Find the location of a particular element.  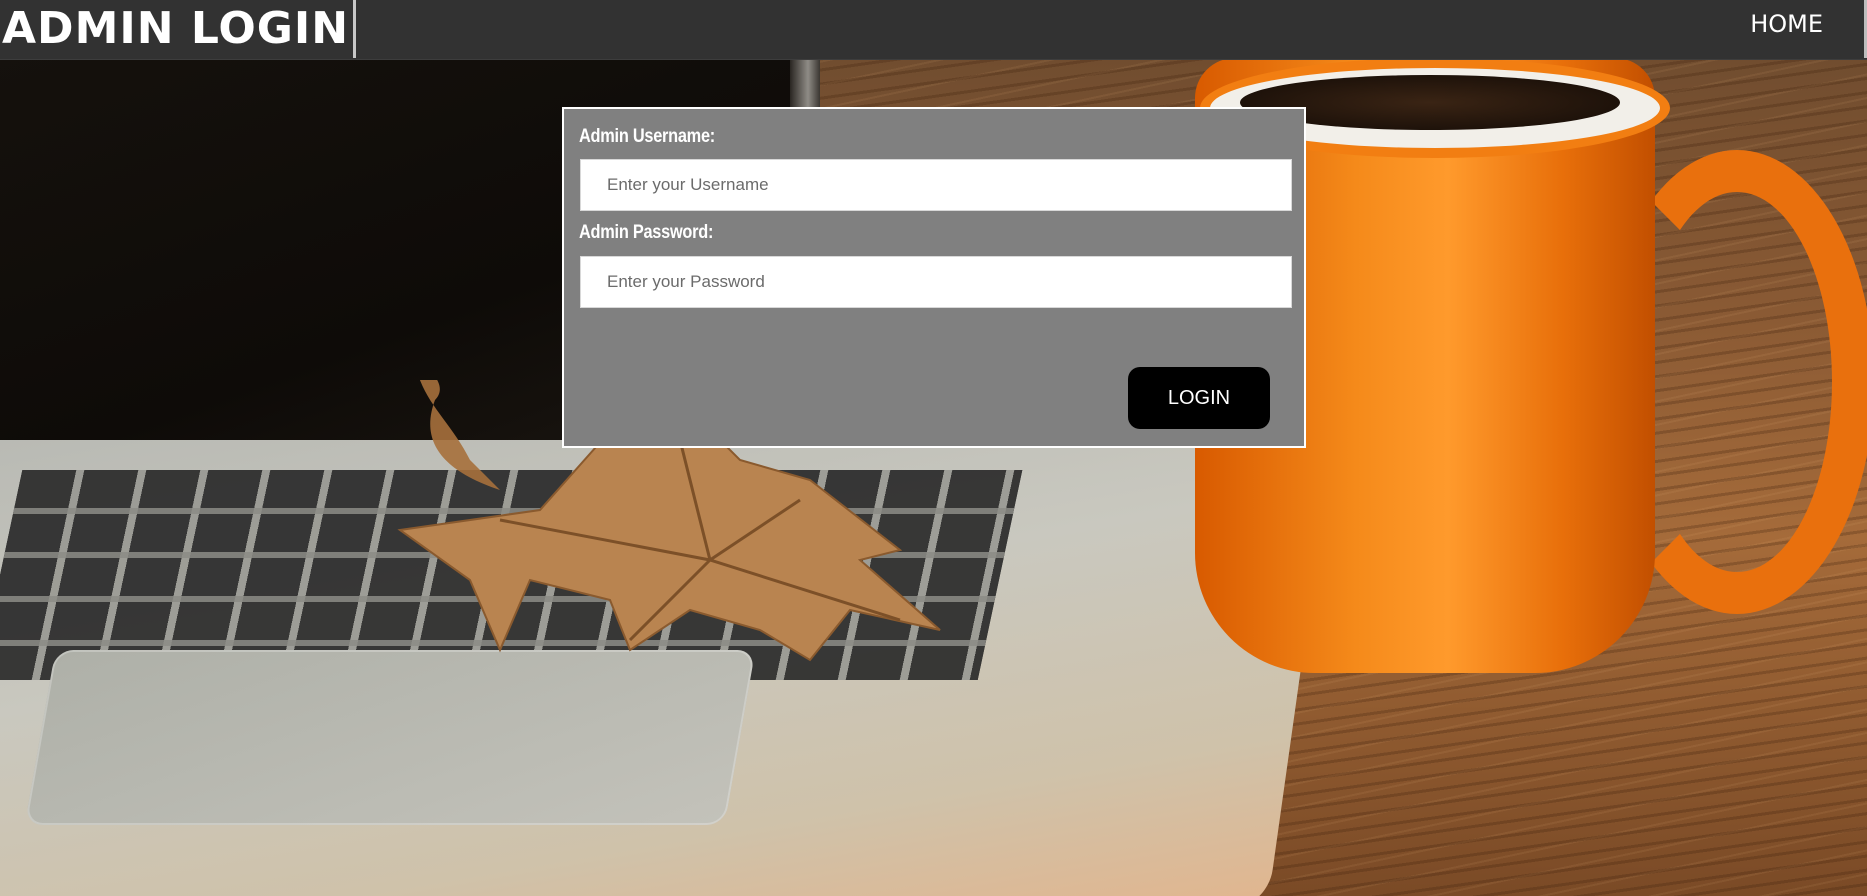

username-input is located at coordinates (936, 185).